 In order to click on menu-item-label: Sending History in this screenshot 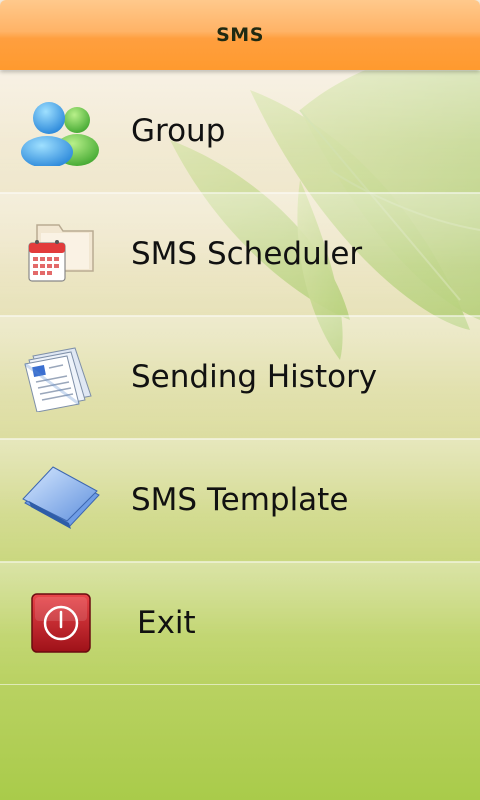, I will do `click(254, 377)`.